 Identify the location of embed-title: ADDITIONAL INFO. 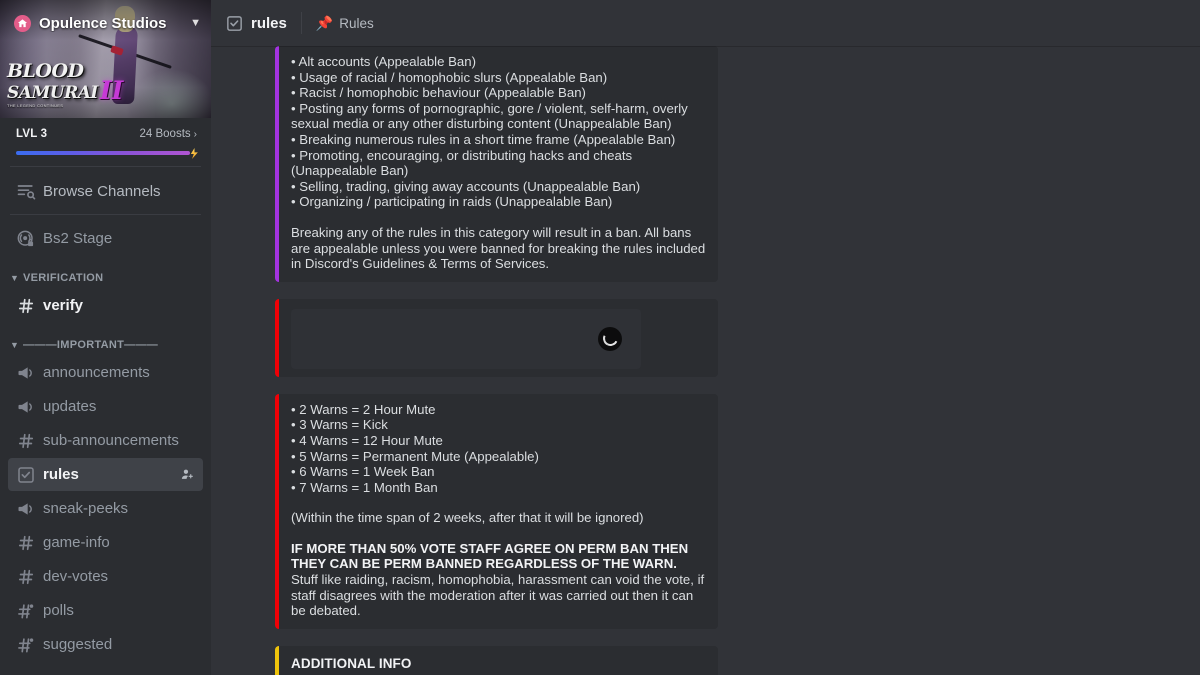
(351, 663).